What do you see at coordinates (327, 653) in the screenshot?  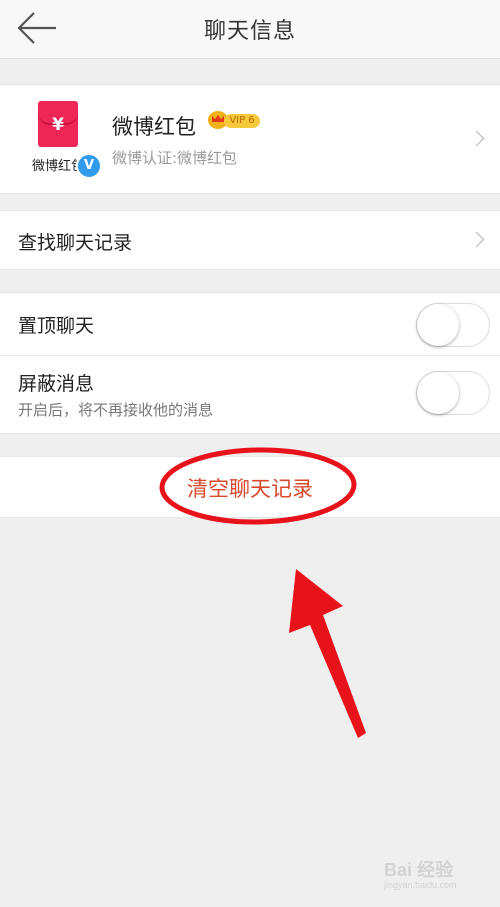 I see `red-arrow-icon` at bounding box center [327, 653].